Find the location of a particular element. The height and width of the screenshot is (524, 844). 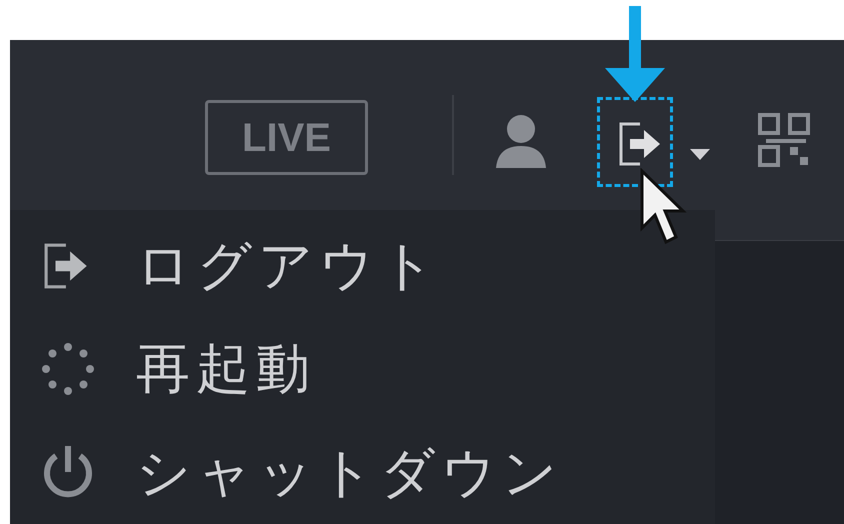

menu-item: 再起動 is located at coordinates (226, 369).